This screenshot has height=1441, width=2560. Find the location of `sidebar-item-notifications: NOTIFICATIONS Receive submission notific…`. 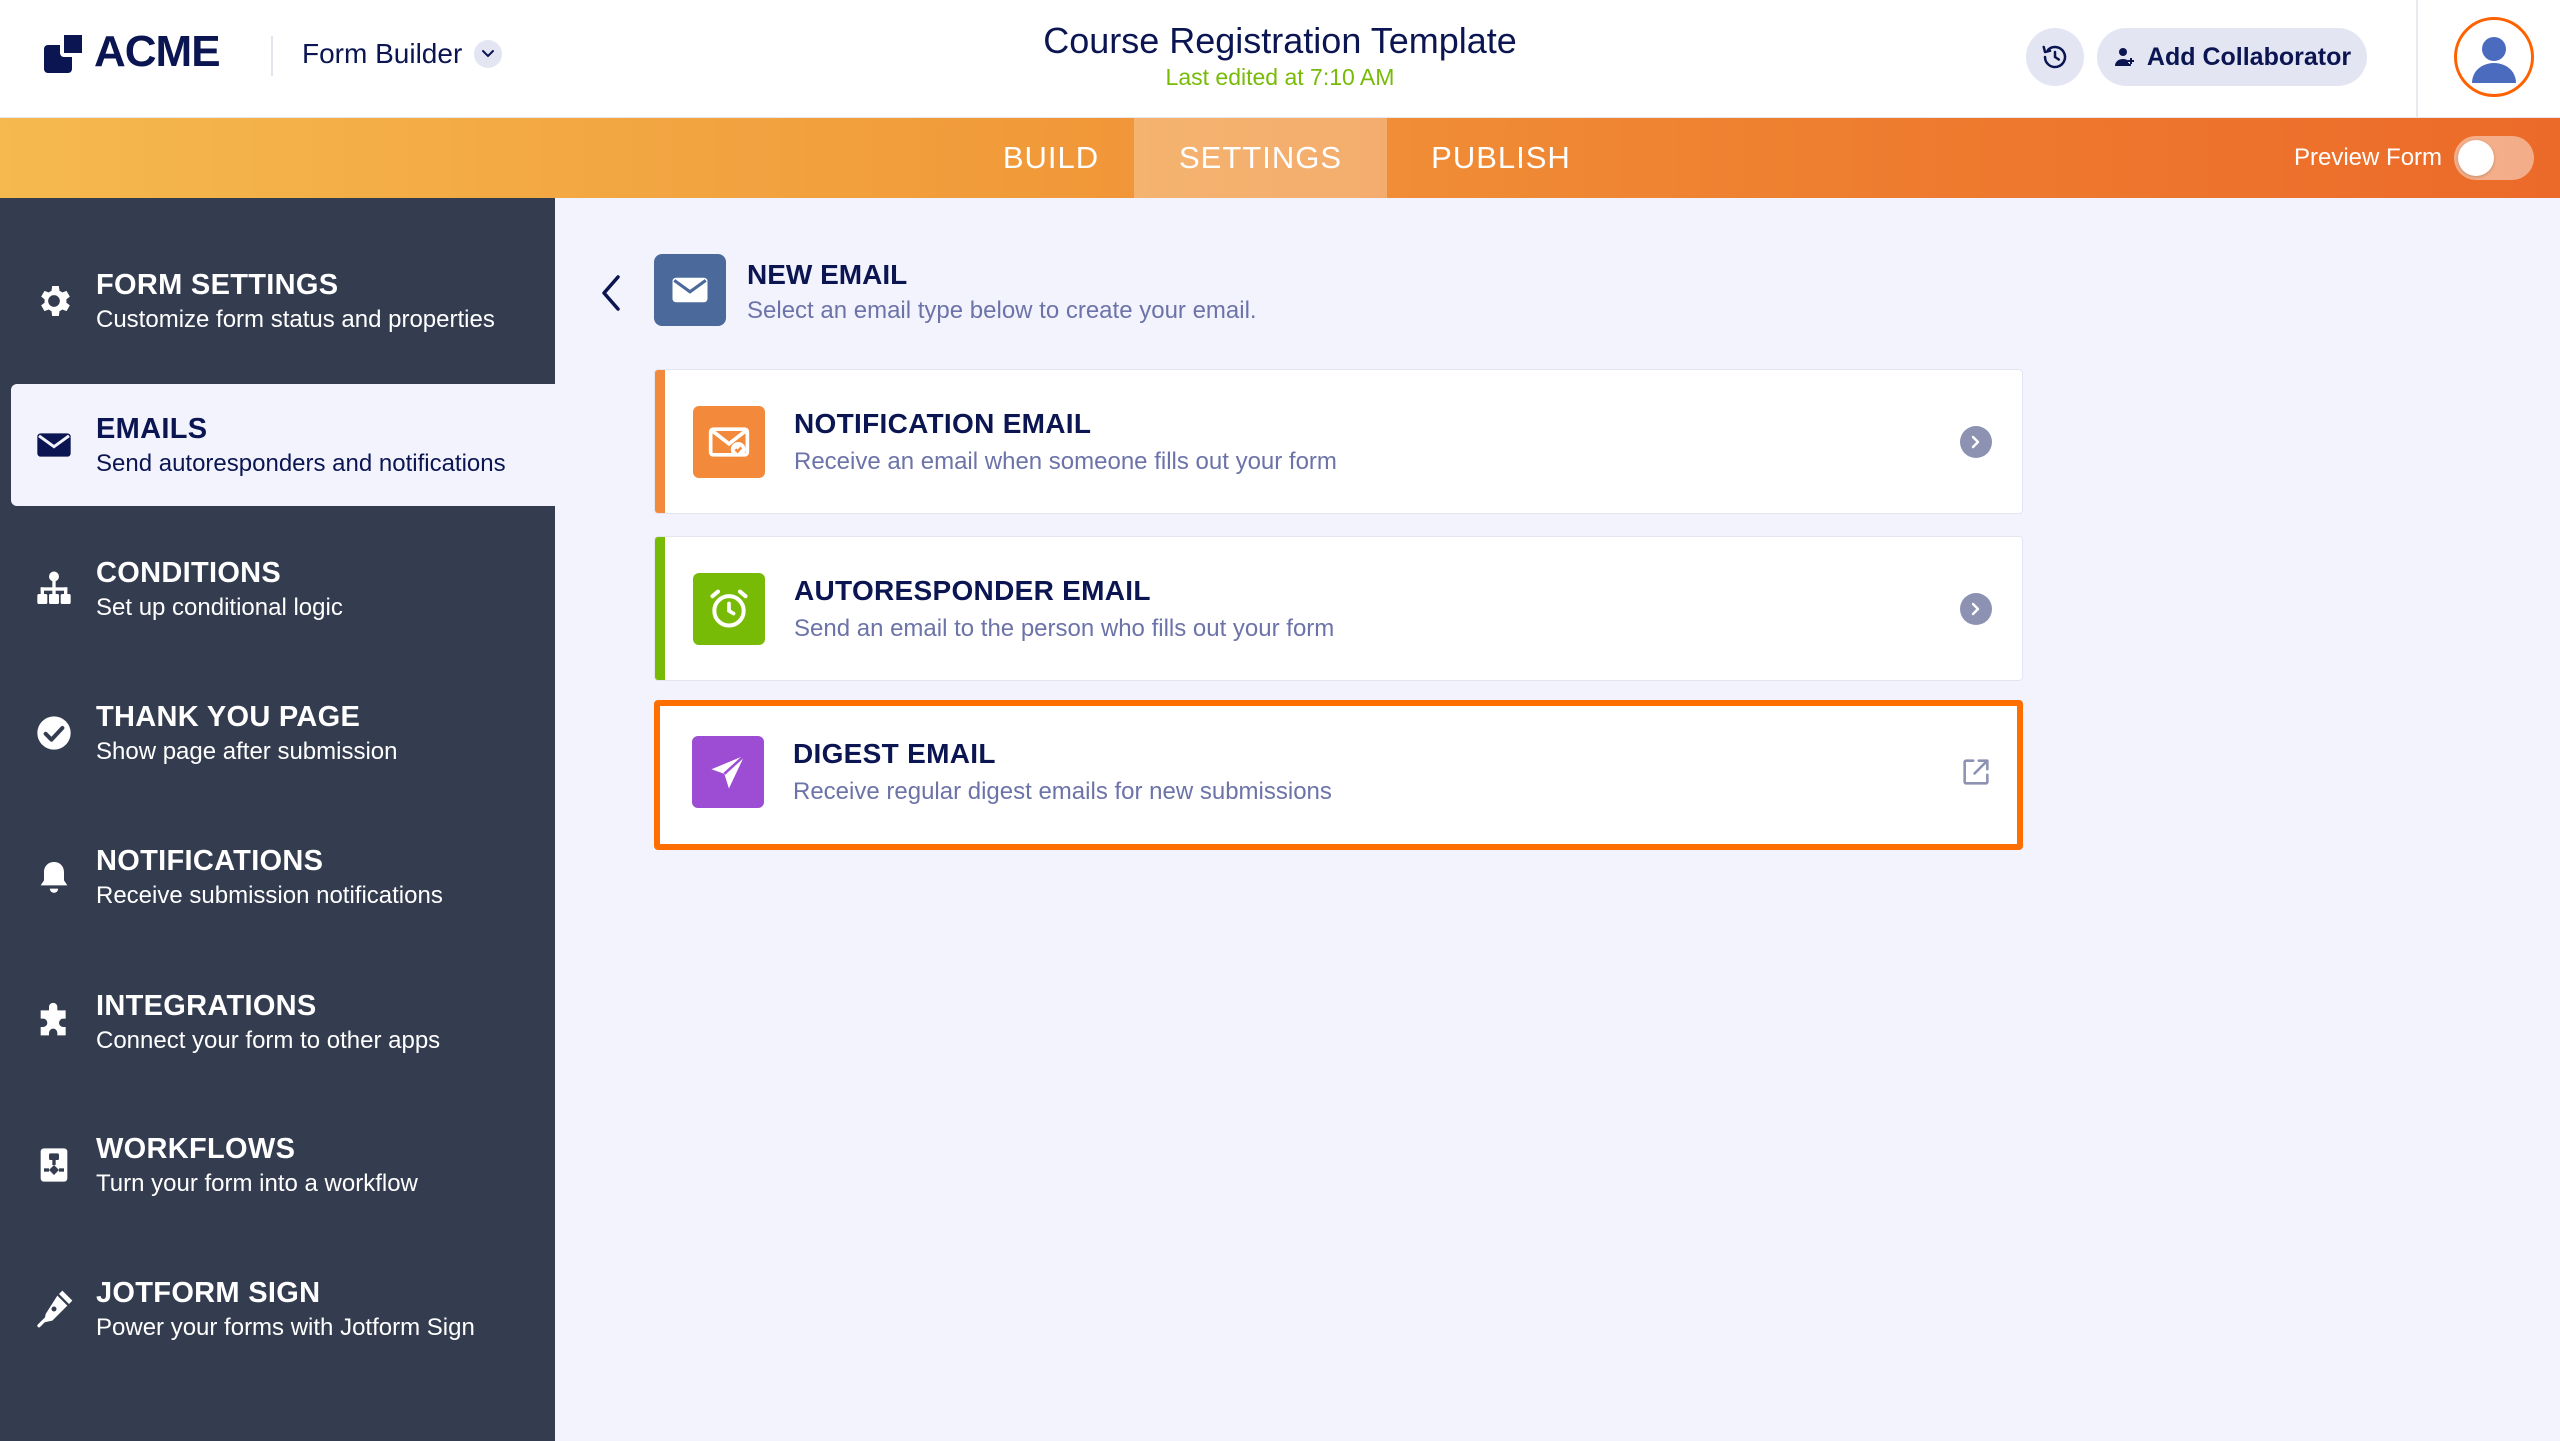

sidebar-item-notifications: NOTIFICATIONS Receive submission notific… is located at coordinates (283, 877).